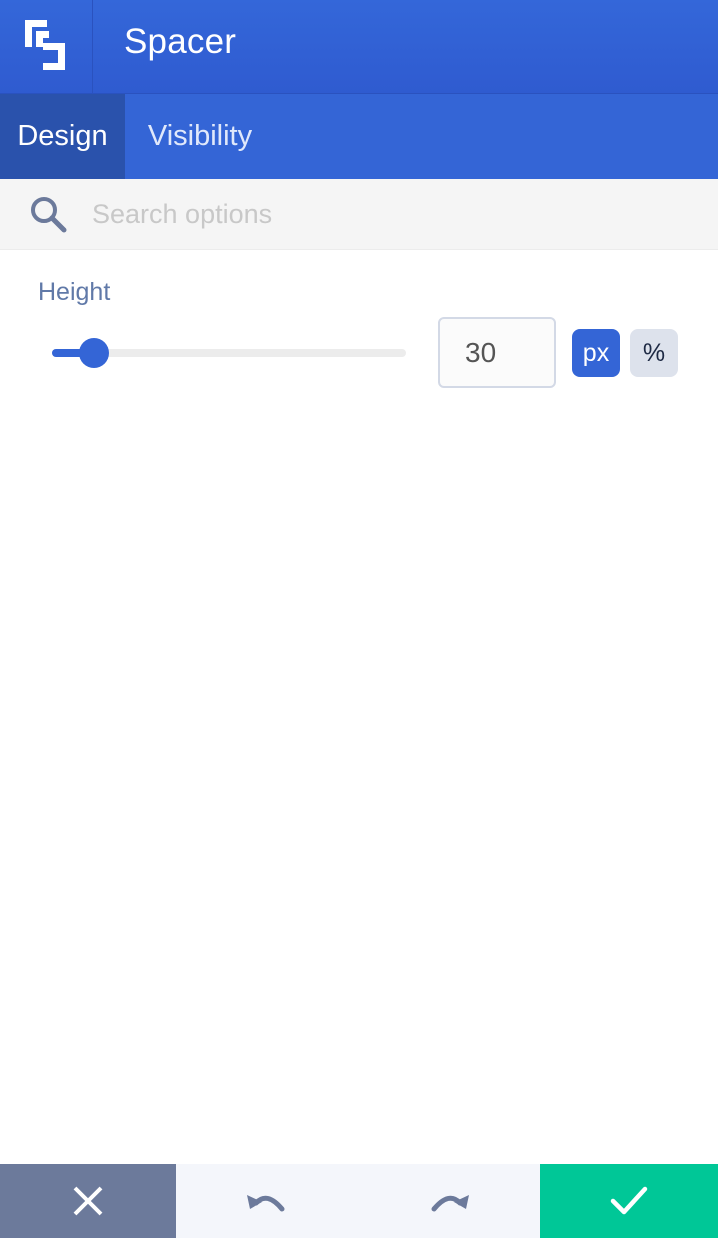  I want to click on redo-button, so click(449, 1201).